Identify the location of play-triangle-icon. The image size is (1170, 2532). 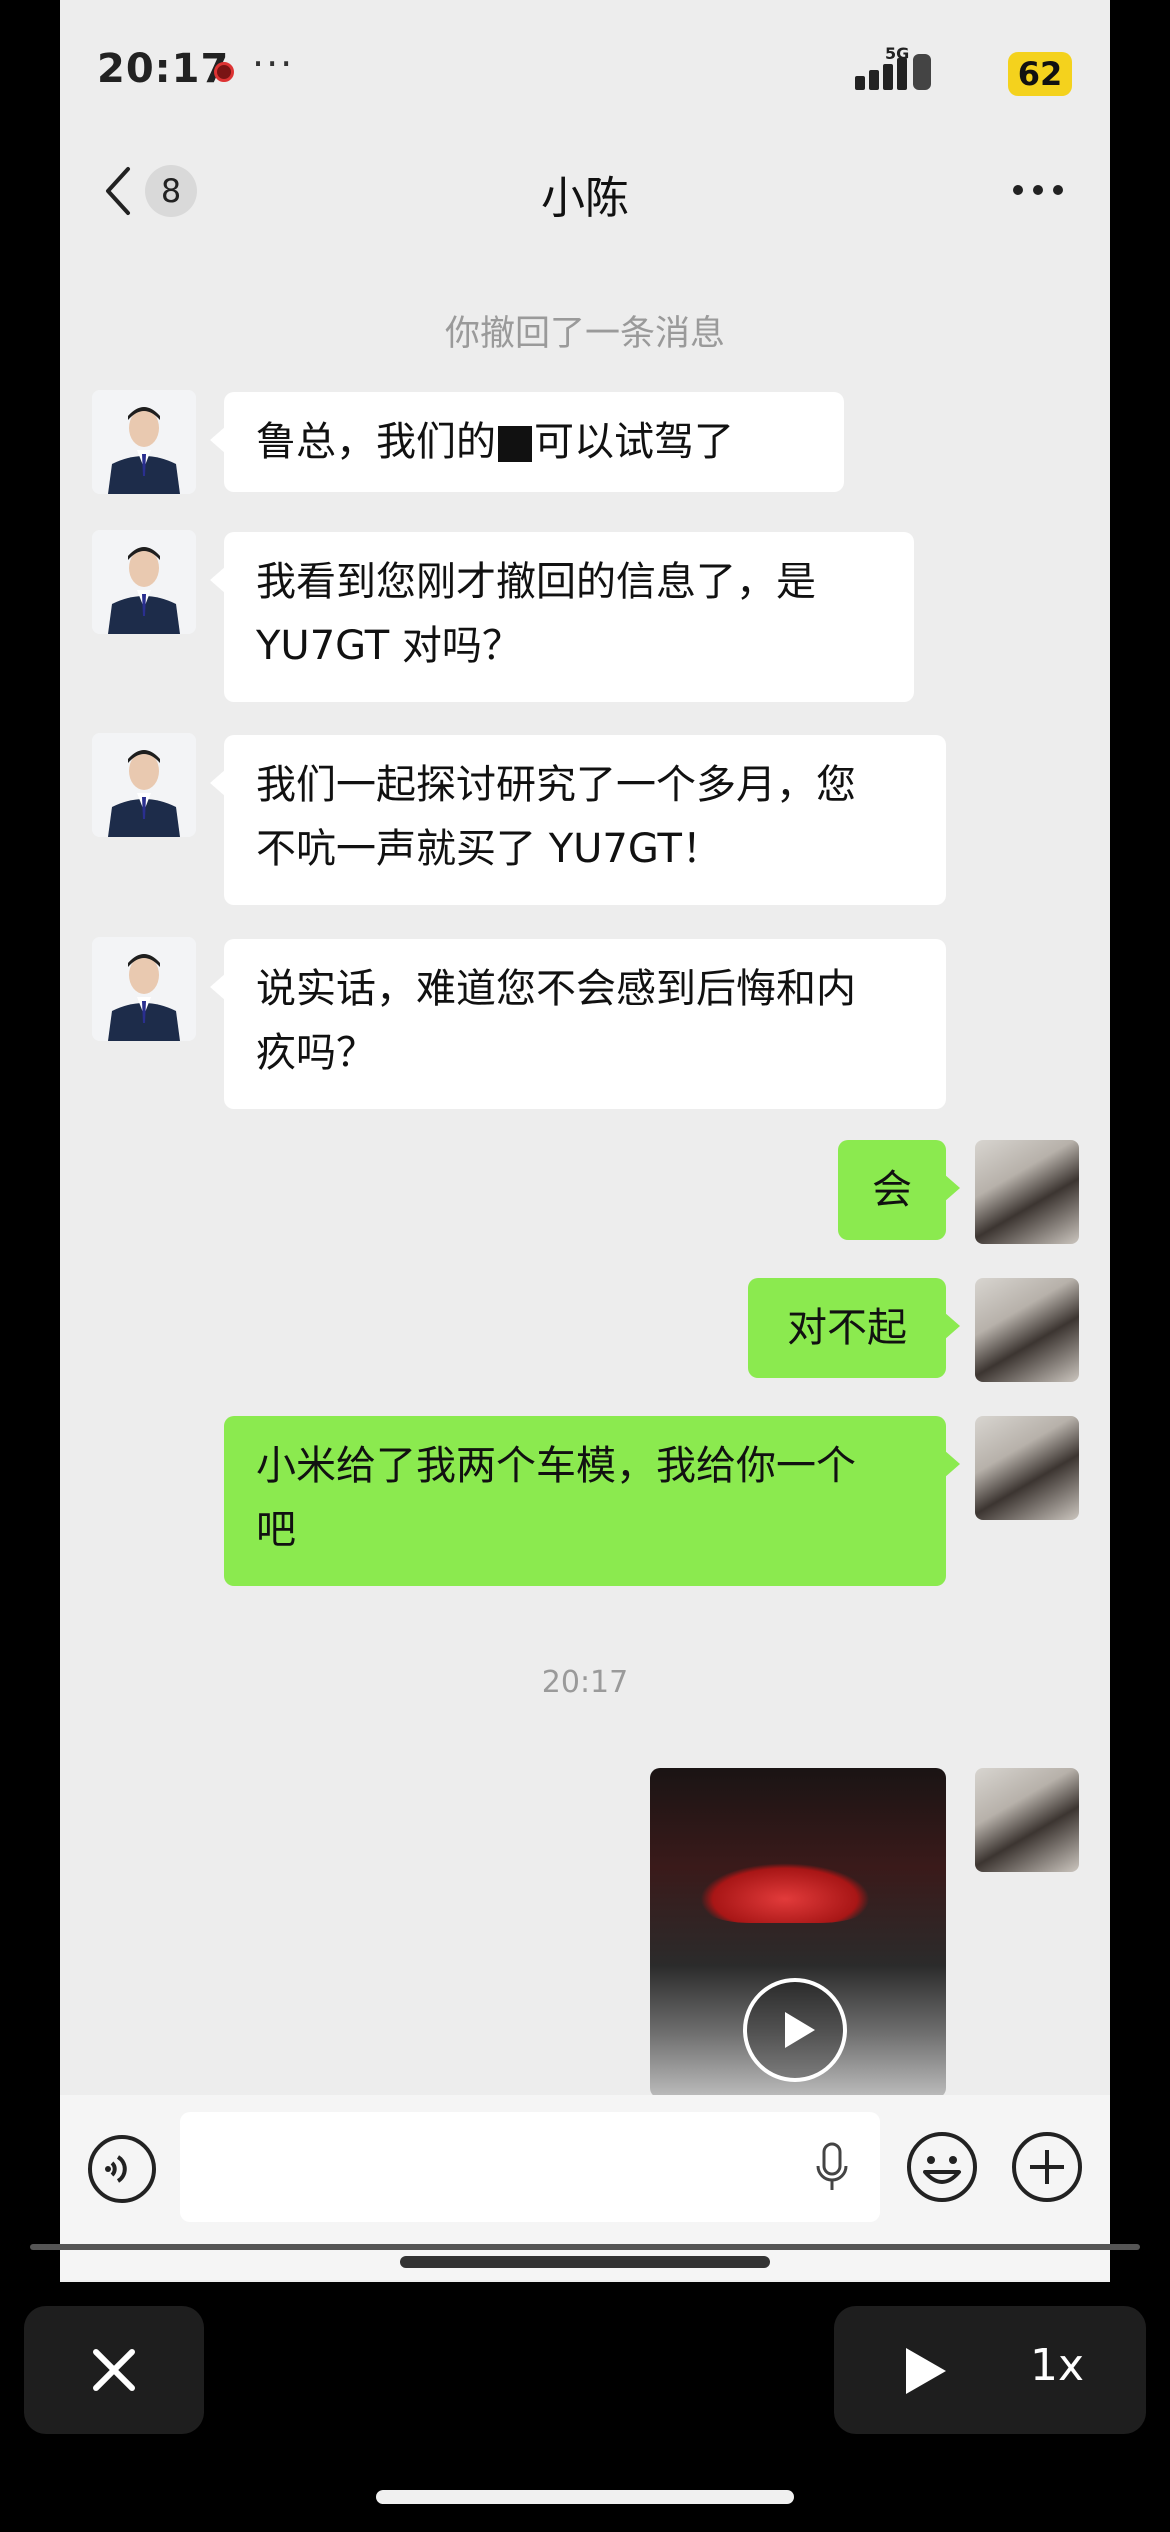
(800, 2030).